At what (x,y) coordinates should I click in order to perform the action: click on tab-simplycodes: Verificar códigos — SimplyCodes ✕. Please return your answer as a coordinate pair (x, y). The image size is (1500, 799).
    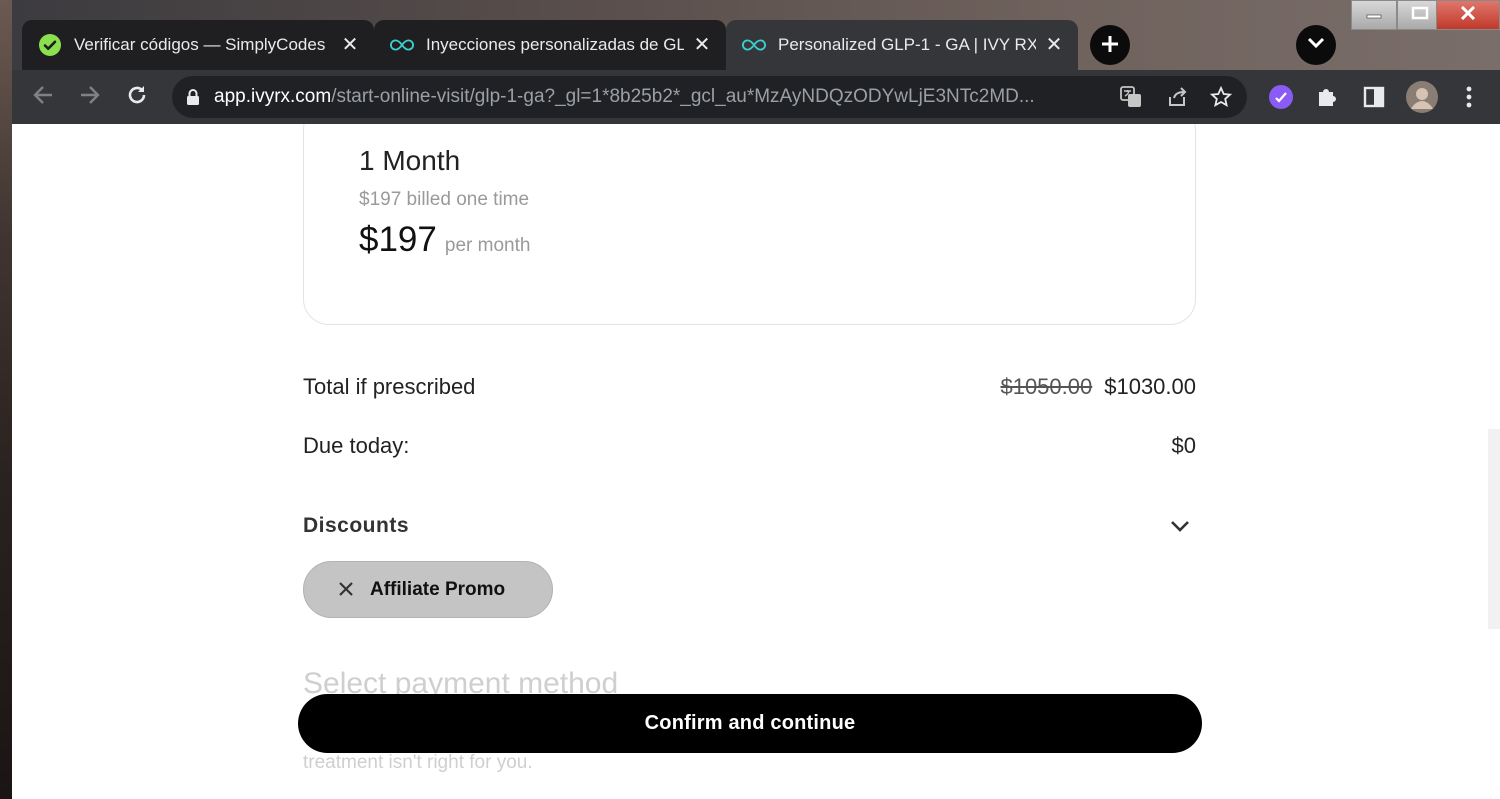
    Looking at the image, I should click on (198, 45).